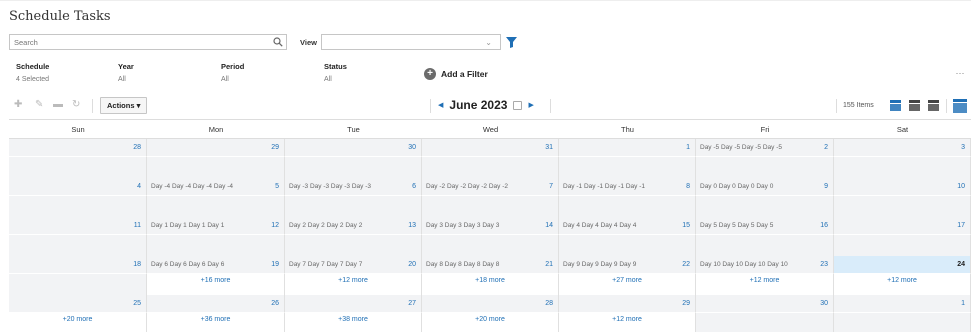 The width and height of the screenshot is (971, 332). Describe the element at coordinates (688, 186) in the screenshot. I see `day-number: 8` at that location.